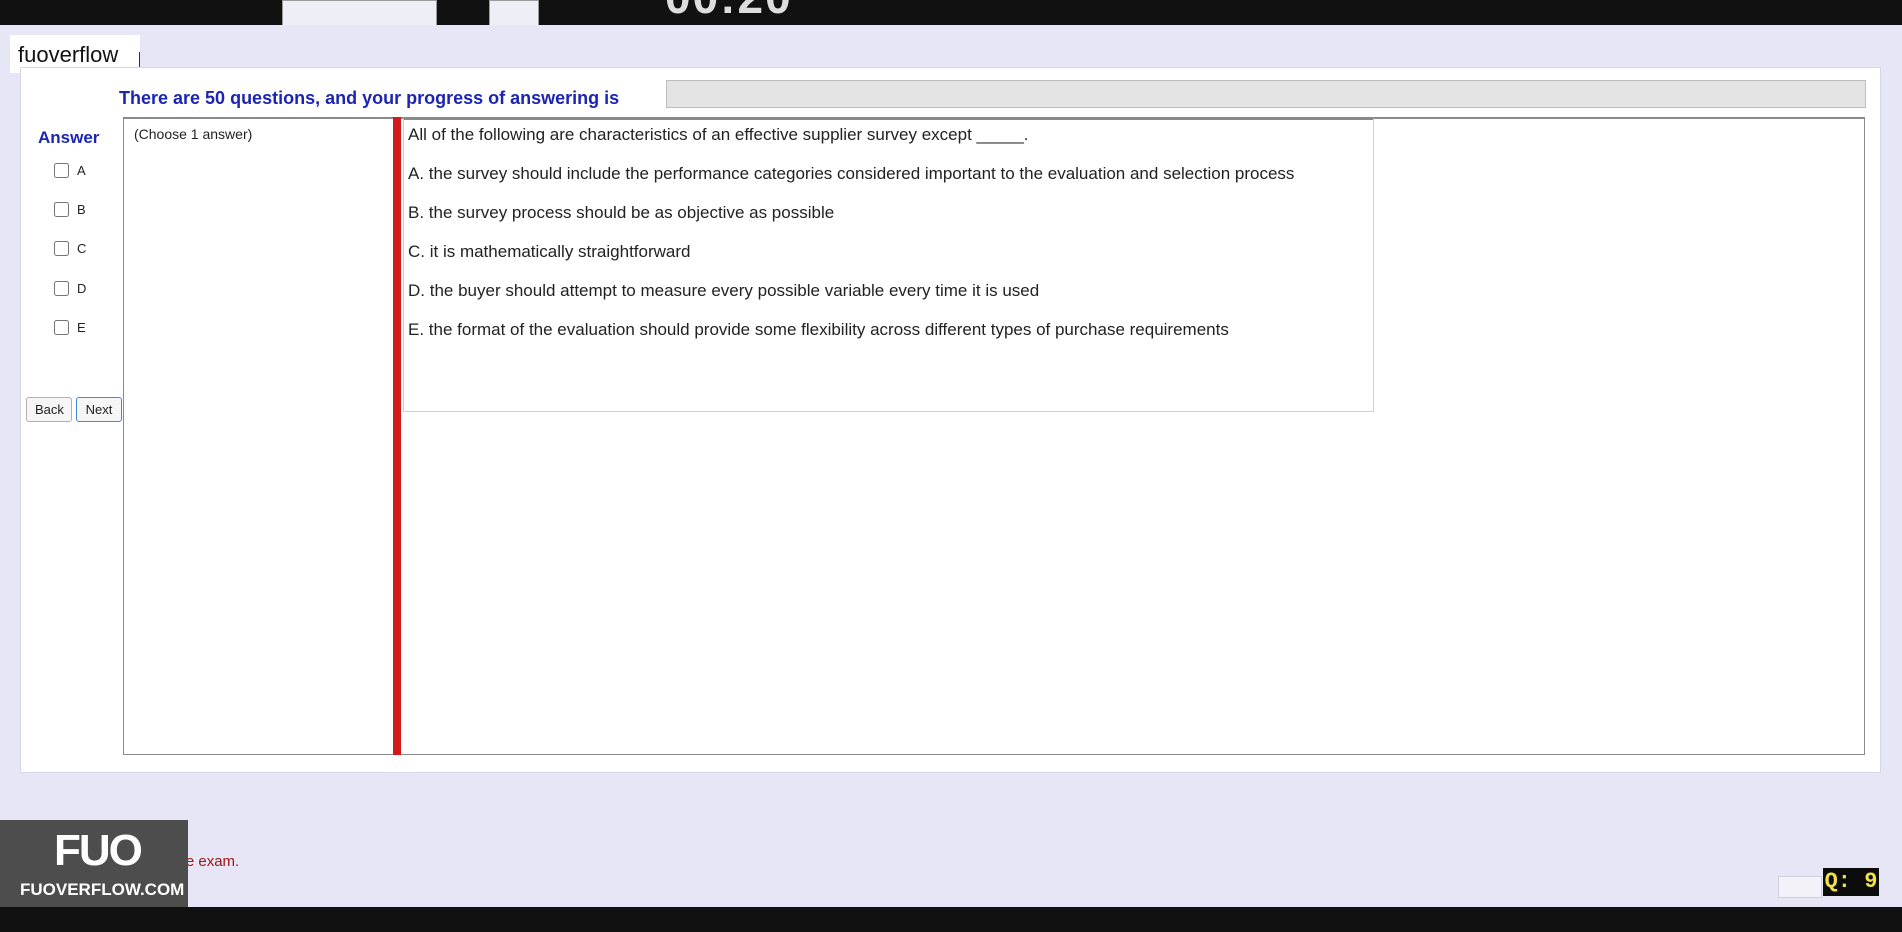 The height and width of the screenshot is (932, 1902). Describe the element at coordinates (1851, 882) in the screenshot. I see `question-counter: Q: 9` at that location.